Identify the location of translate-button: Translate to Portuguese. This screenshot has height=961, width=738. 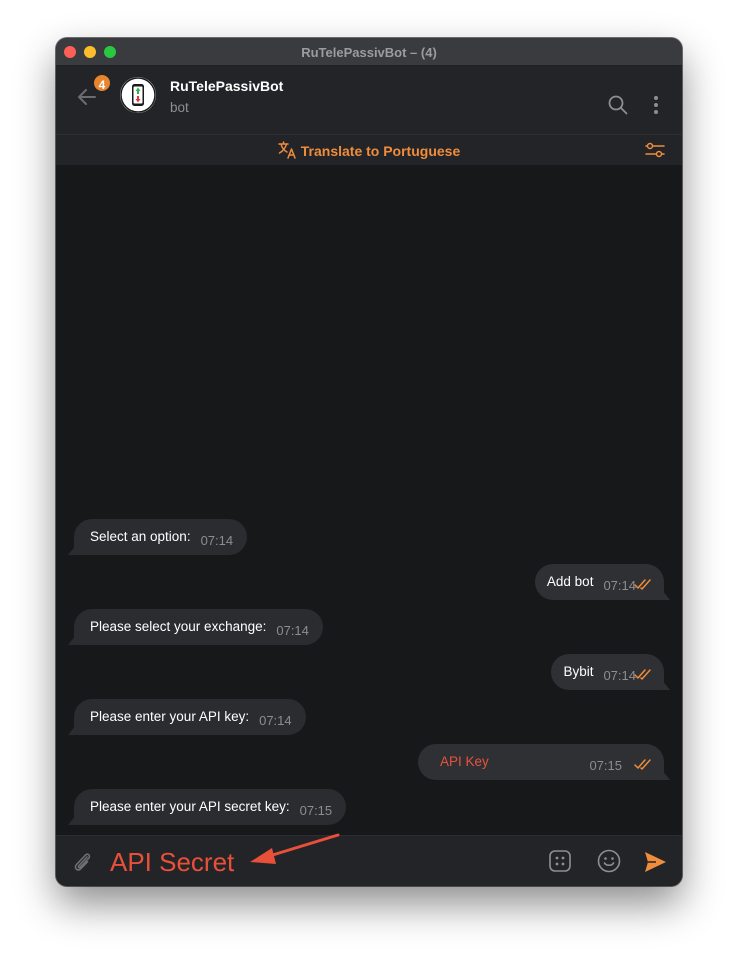
(369, 150).